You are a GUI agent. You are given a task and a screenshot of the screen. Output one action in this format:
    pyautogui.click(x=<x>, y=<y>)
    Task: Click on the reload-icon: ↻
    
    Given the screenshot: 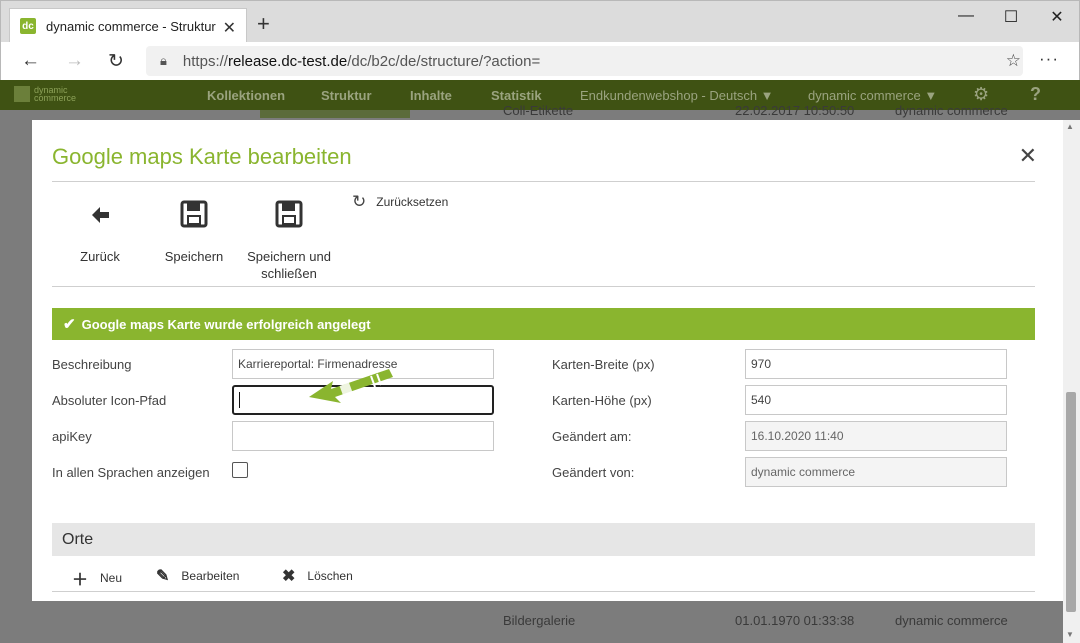 What is the action you would take?
    pyautogui.click(x=116, y=61)
    